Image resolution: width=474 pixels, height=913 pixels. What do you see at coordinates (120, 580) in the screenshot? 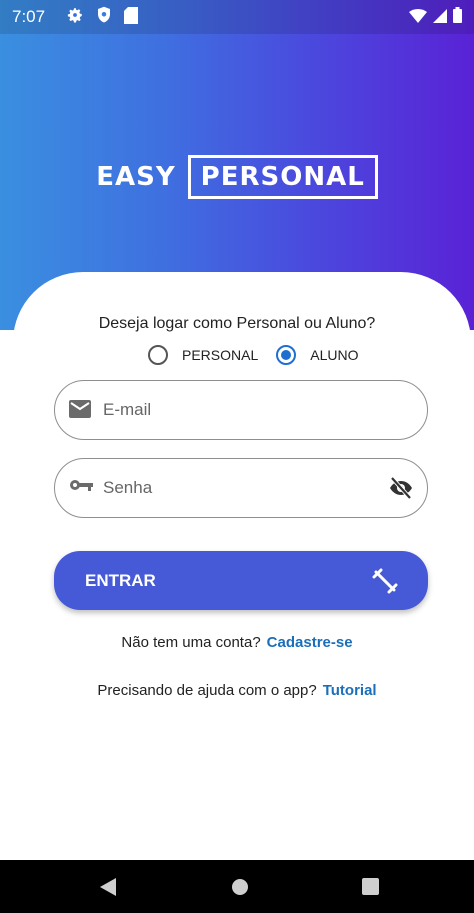
I see `login-button-label: ENTRAR` at bounding box center [120, 580].